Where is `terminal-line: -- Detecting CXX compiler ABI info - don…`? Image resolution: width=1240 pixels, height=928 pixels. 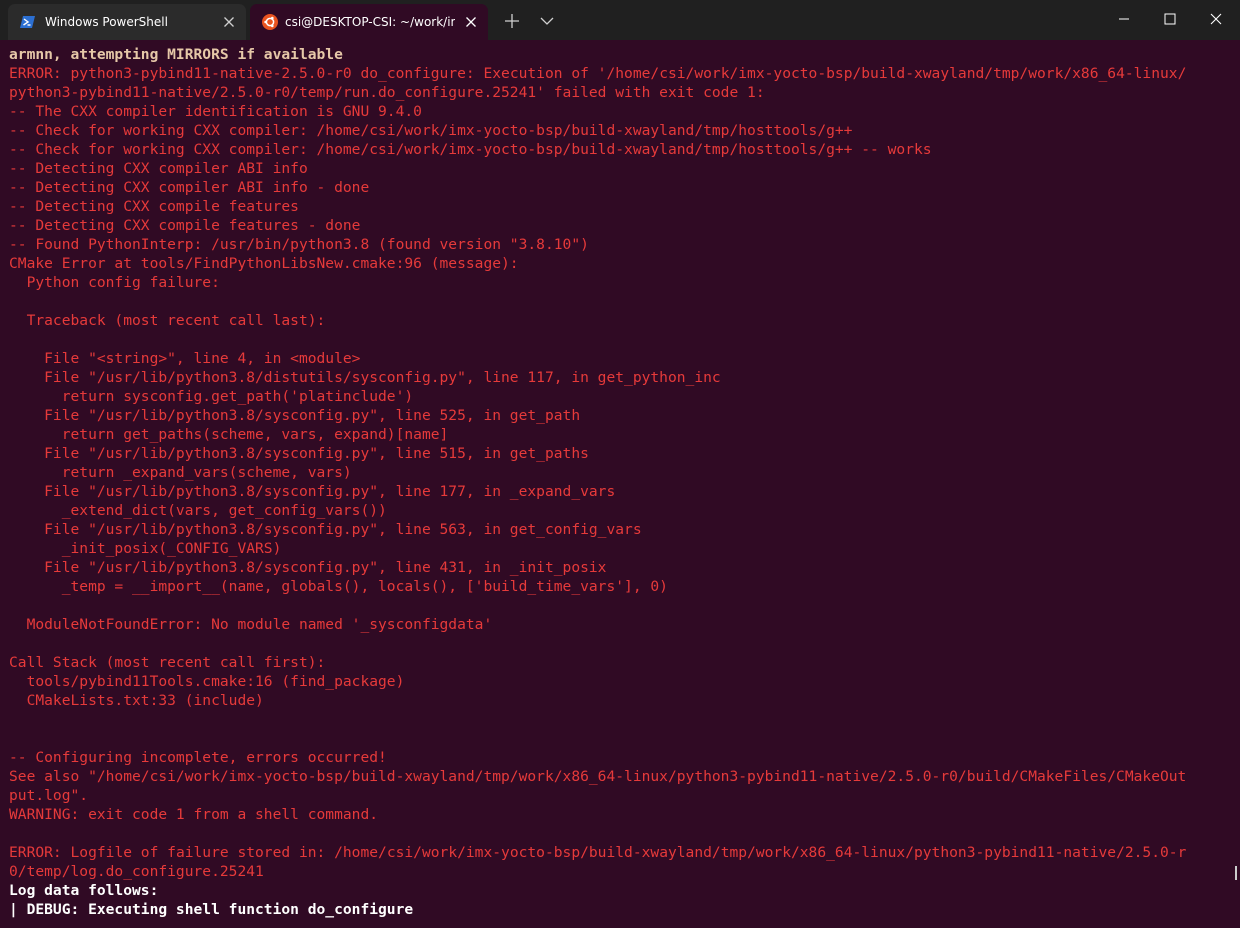
terminal-line: -- Detecting CXX compiler ABI info - don… is located at coordinates (189, 187).